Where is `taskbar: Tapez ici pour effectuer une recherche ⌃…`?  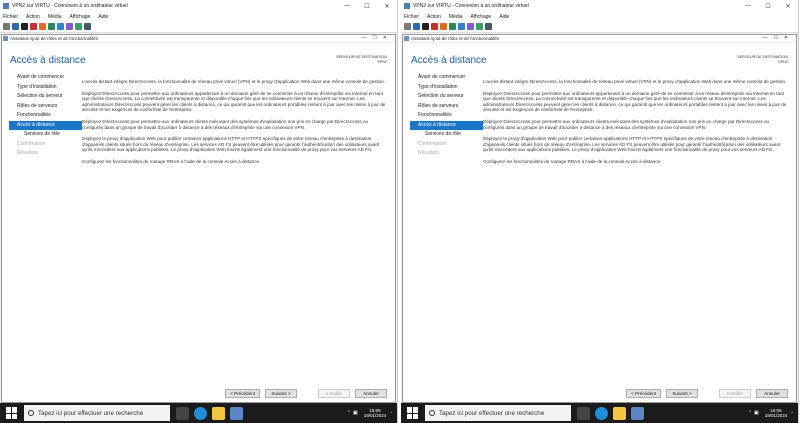
taskbar: Tapez ici pour effectuer une recherche ⌃… is located at coordinates (198, 413).